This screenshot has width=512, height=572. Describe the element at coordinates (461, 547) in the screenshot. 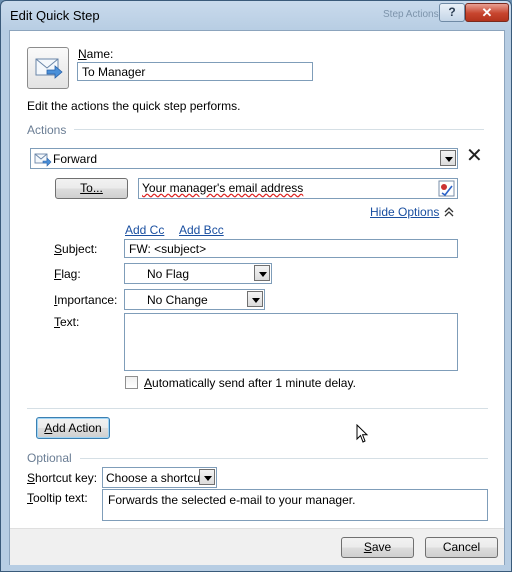

I see `cancel-button: Cancel` at that location.